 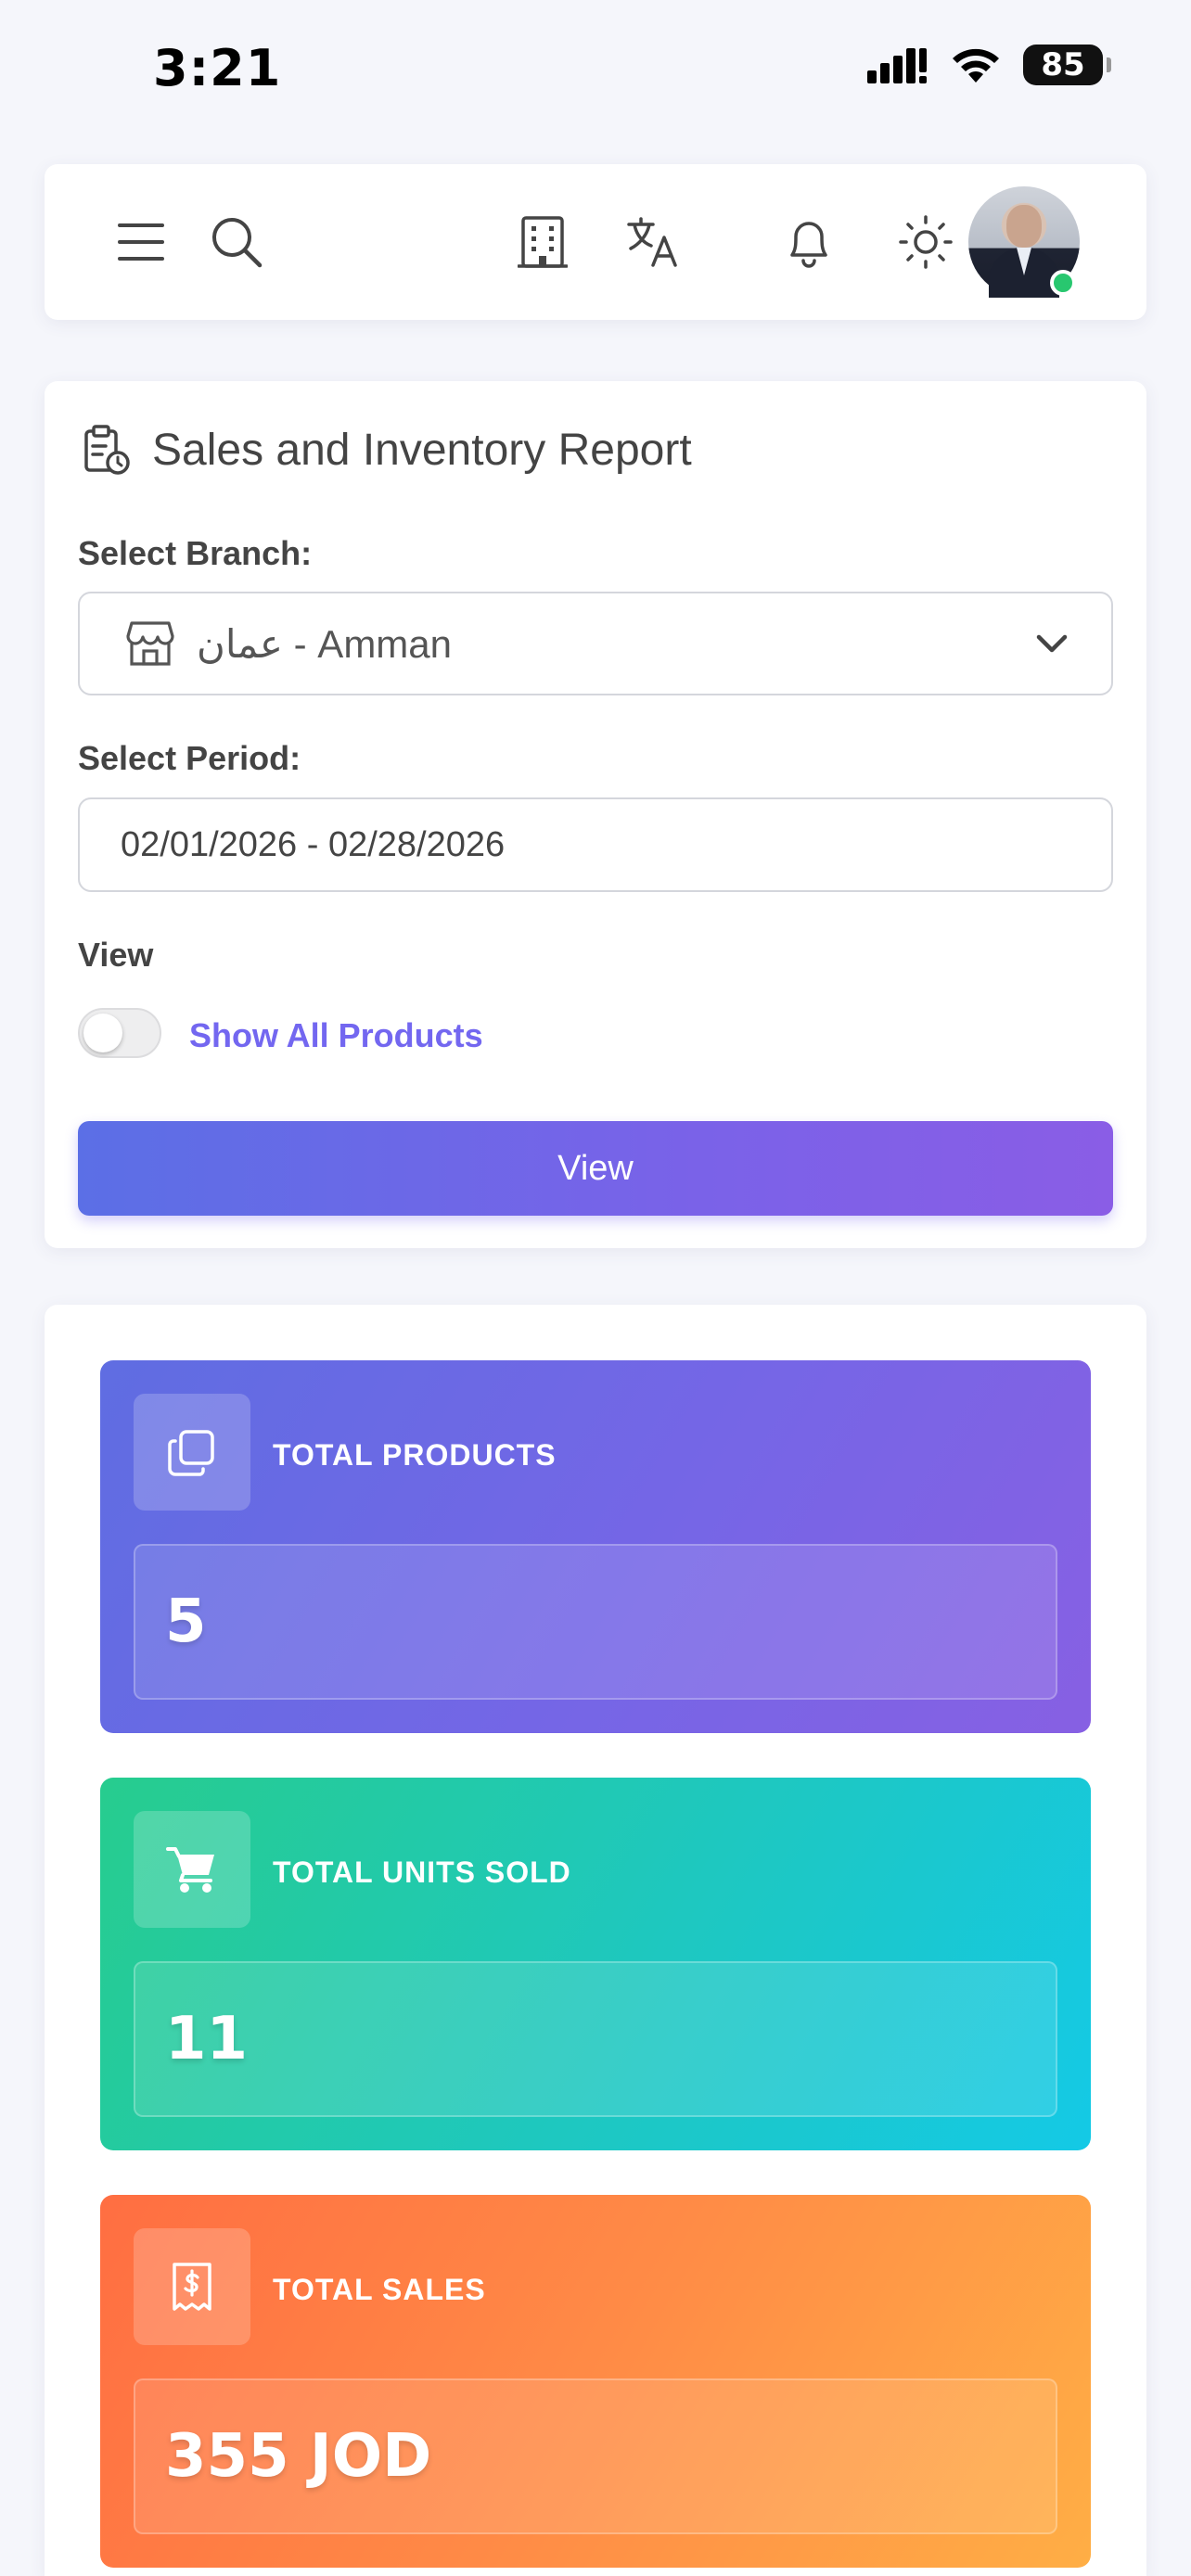 What do you see at coordinates (595, 643) in the screenshot?
I see `branch-select: عمان - Amman` at bounding box center [595, 643].